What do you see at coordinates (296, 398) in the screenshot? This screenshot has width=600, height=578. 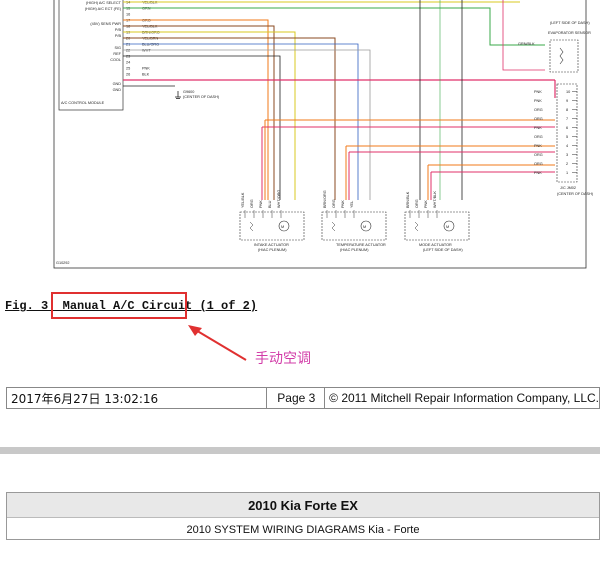 I see `footer-page: Page 3` at bounding box center [296, 398].